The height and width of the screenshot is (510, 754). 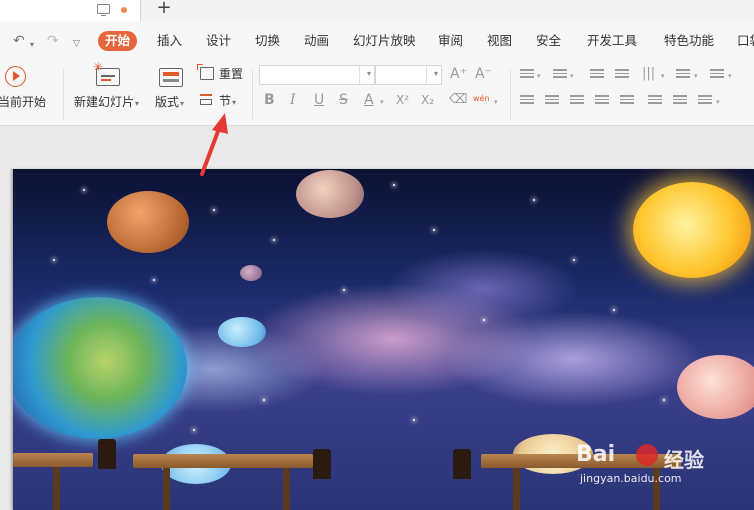 What do you see at coordinates (53, 41) in the screenshot?
I see `redo-icon: ↷` at bounding box center [53, 41].